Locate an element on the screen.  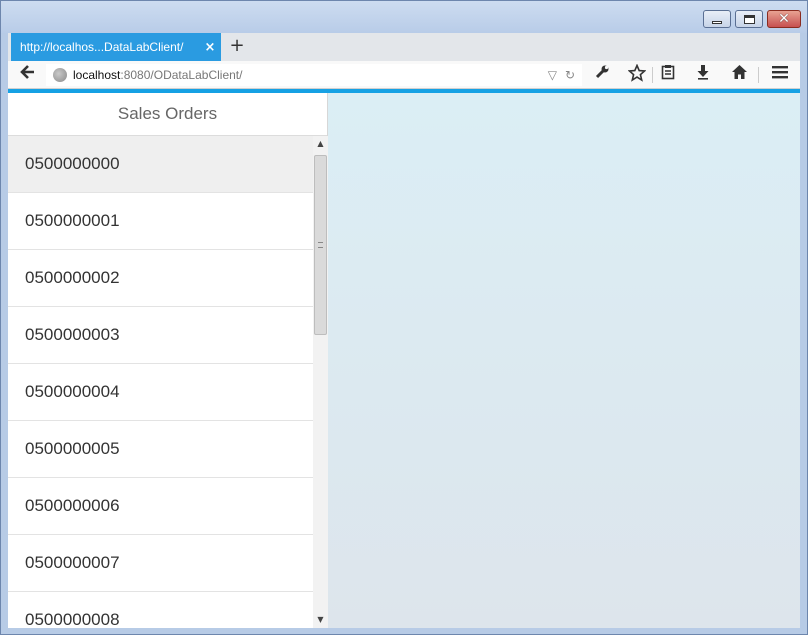
back-button is located at coordinates (28, 75).